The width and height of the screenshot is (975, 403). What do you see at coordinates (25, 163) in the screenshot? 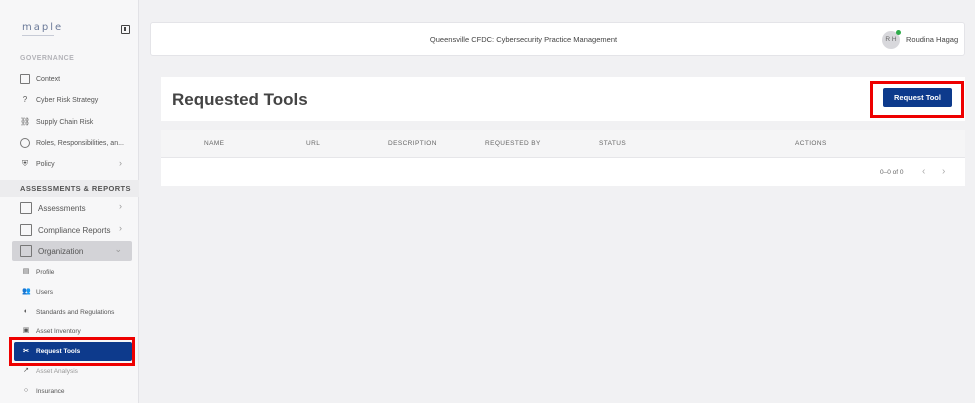
I see `shield-icon: ⛨` at bounding box center [25, 163].